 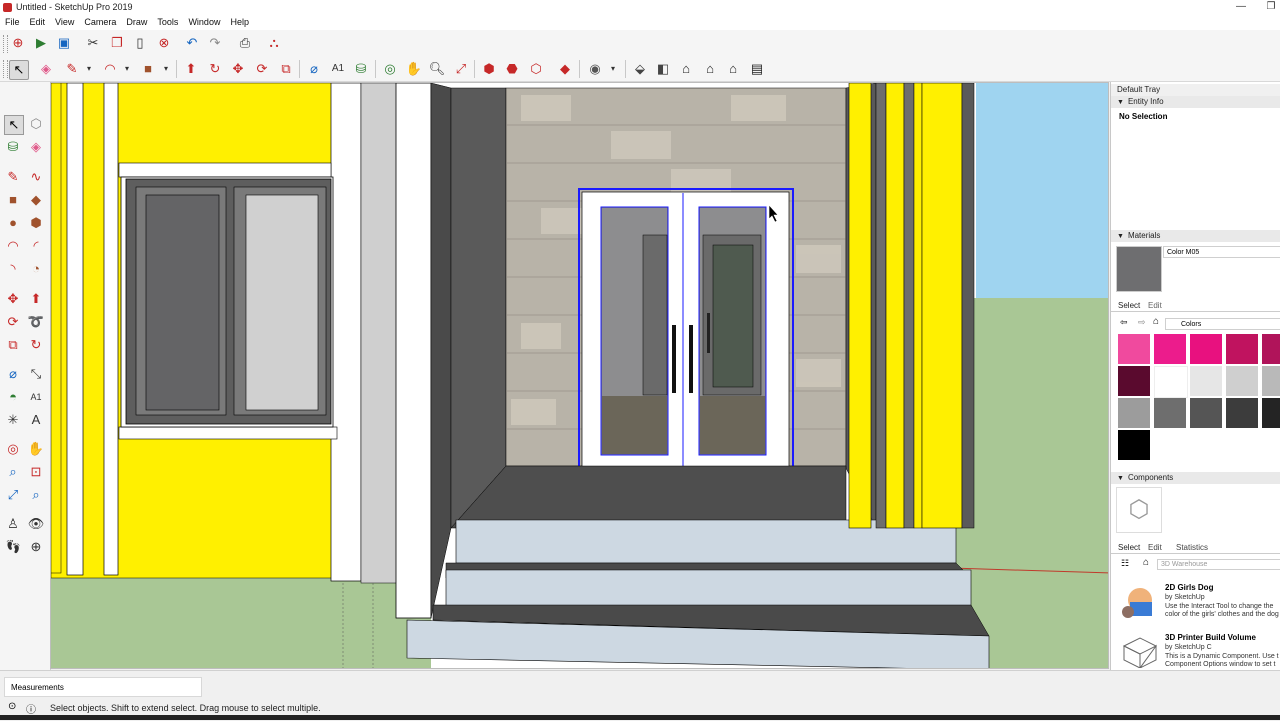 What do you see at coordinates (215, 43) in the screenshot?
I see `redo-icon: ↷` at bounding box center [215, 43].